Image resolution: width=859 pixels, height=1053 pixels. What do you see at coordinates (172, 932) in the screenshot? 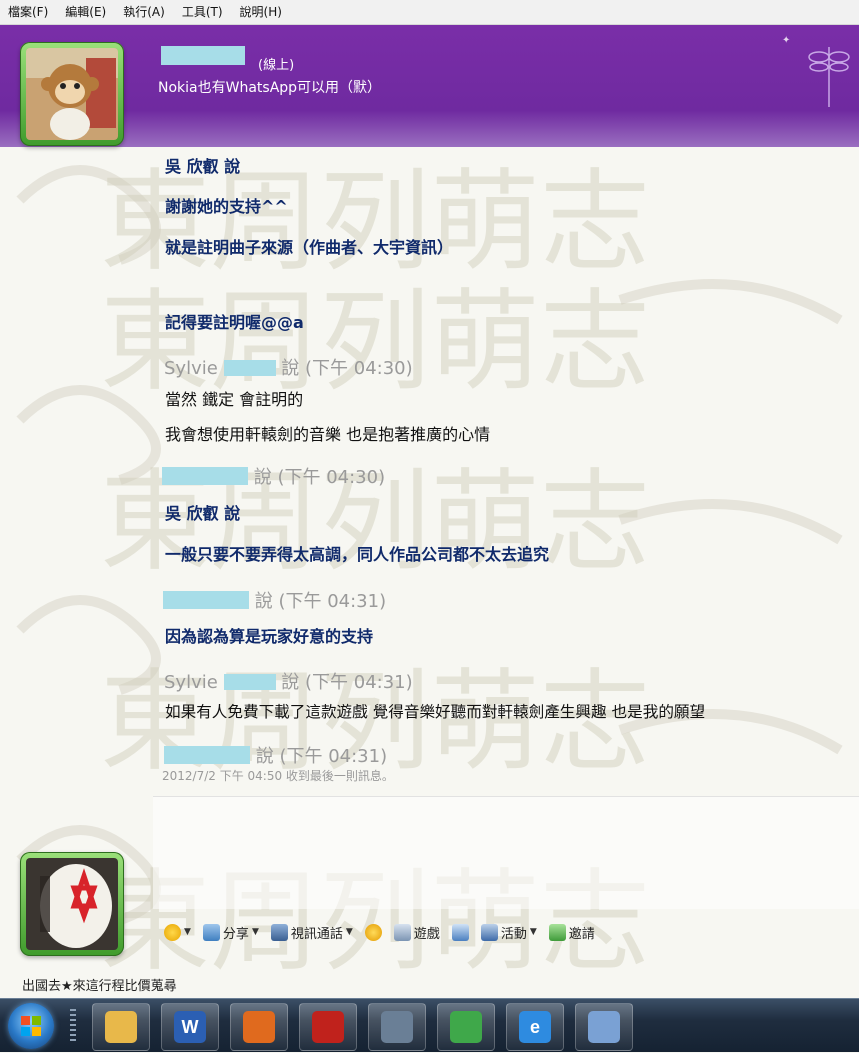
I see `smiley-icon` at bounding box center [172, 932].